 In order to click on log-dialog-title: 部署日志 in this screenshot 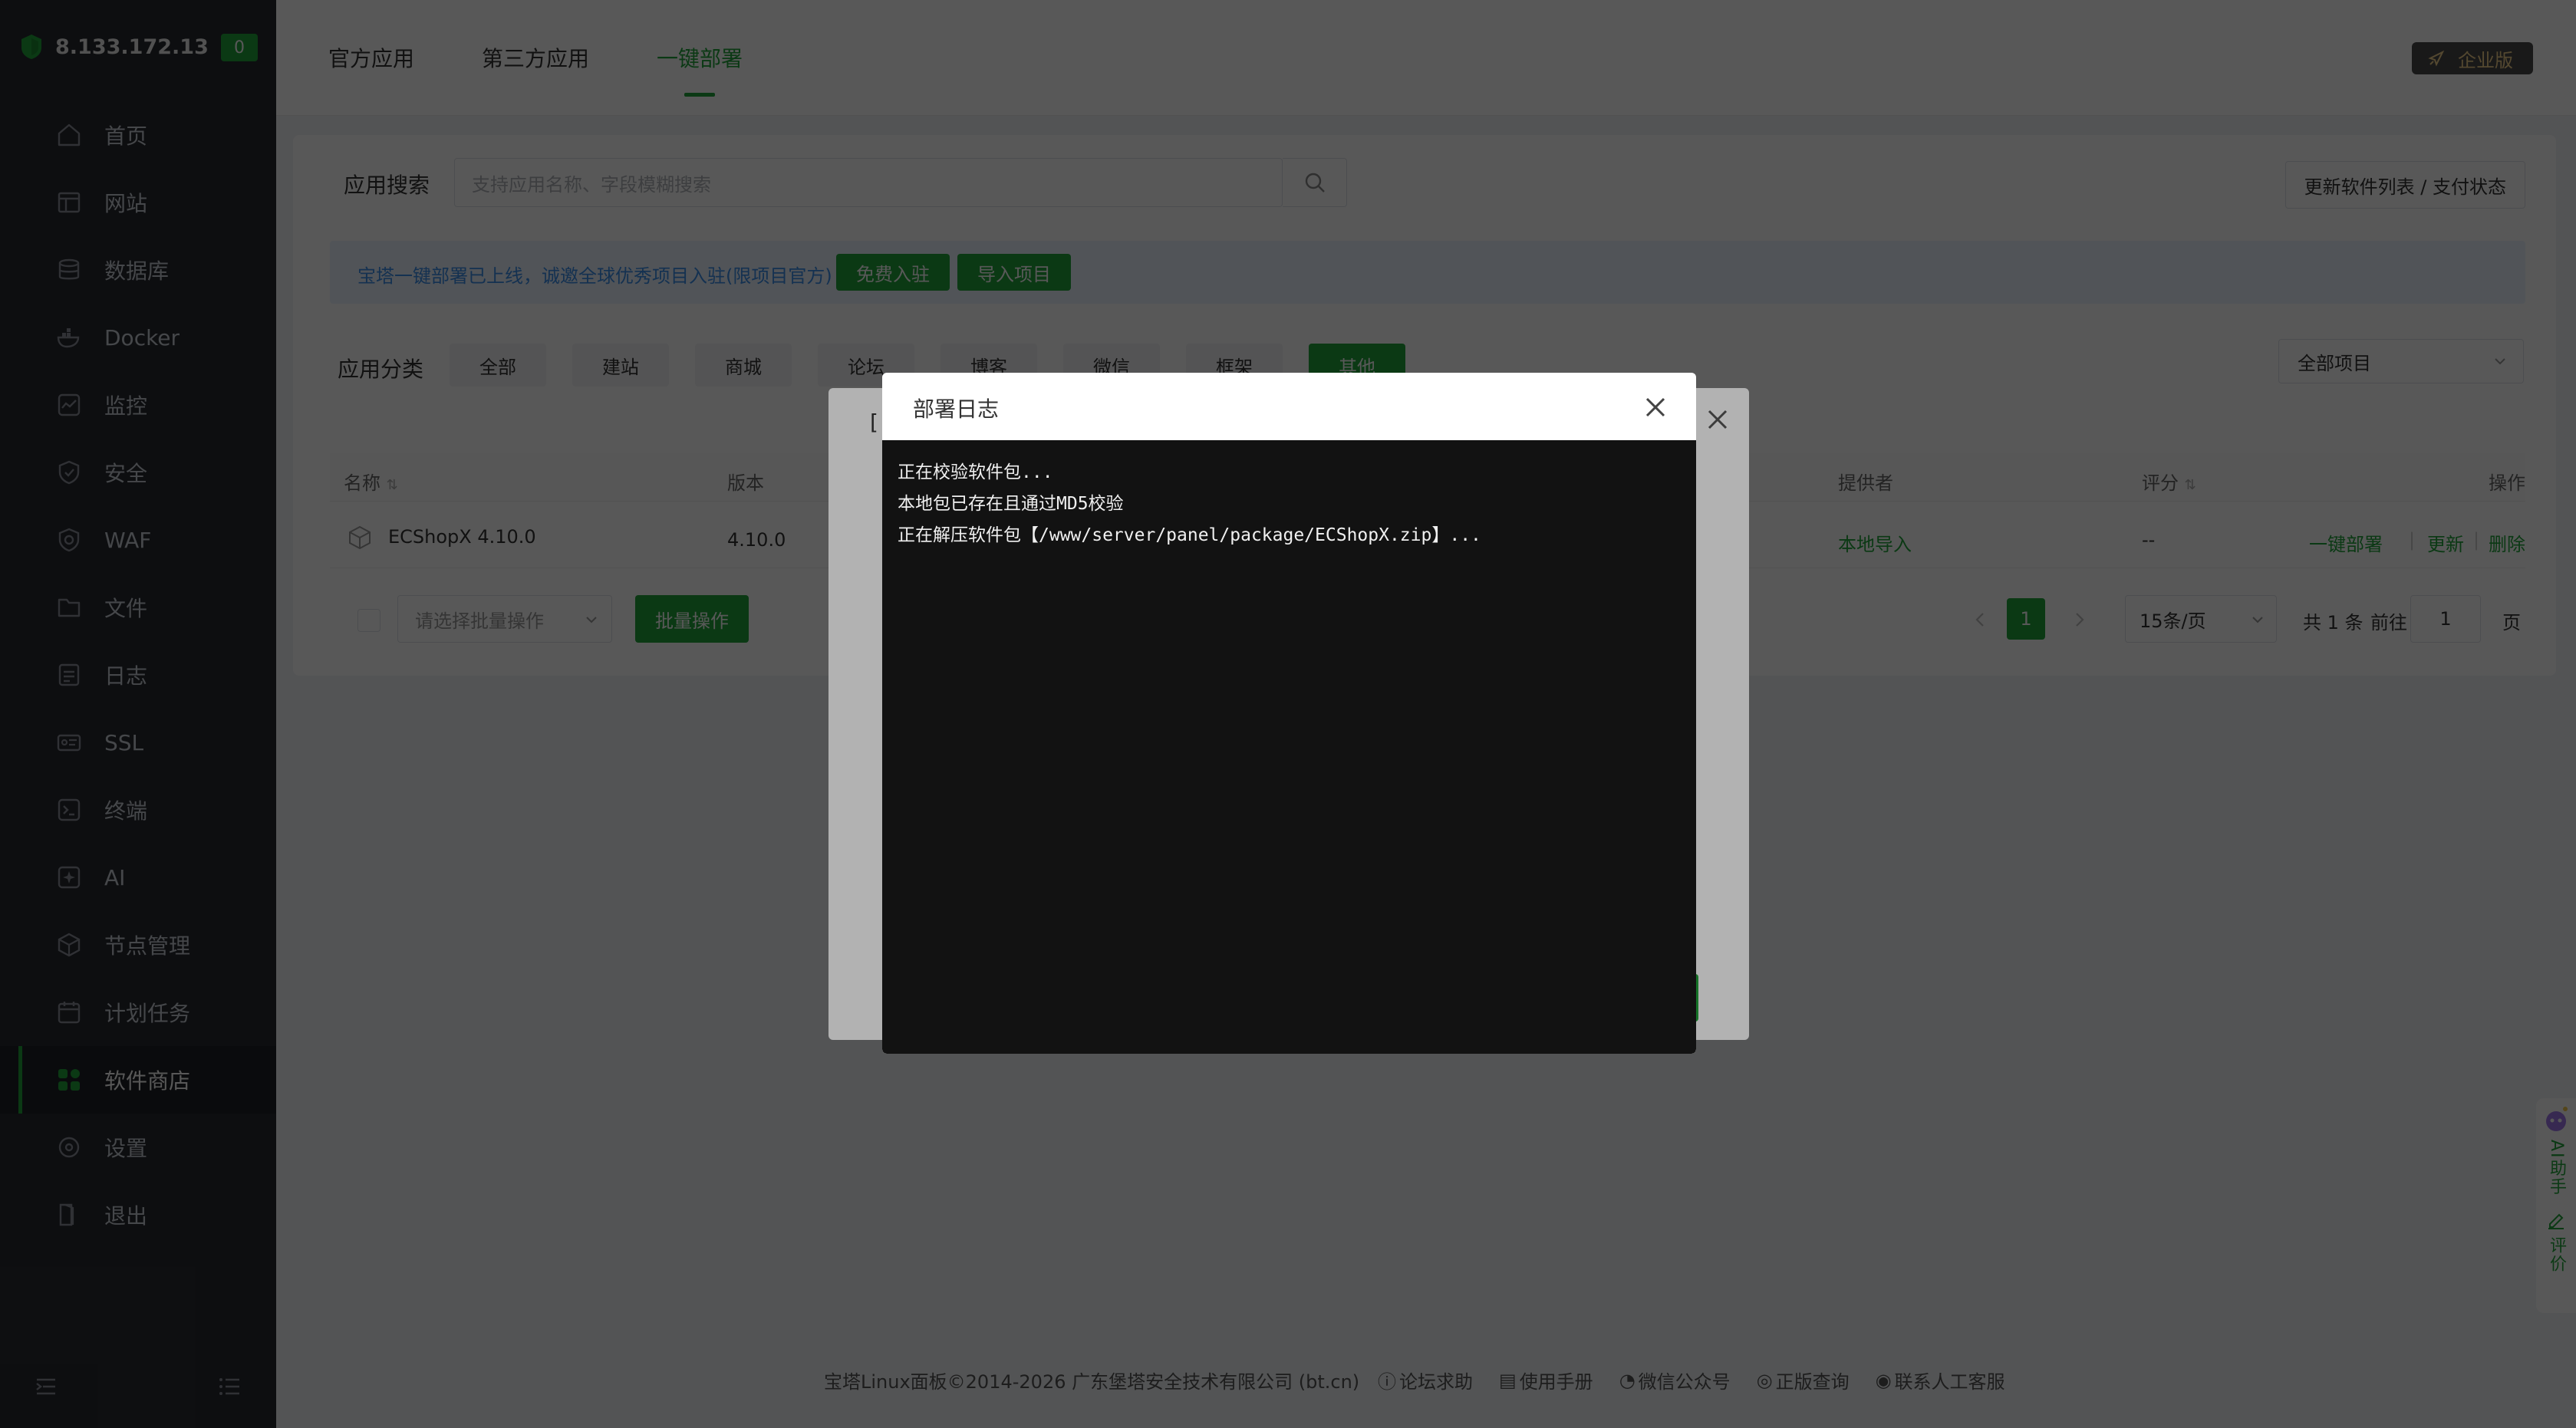, I will do `click(956, 409)`.